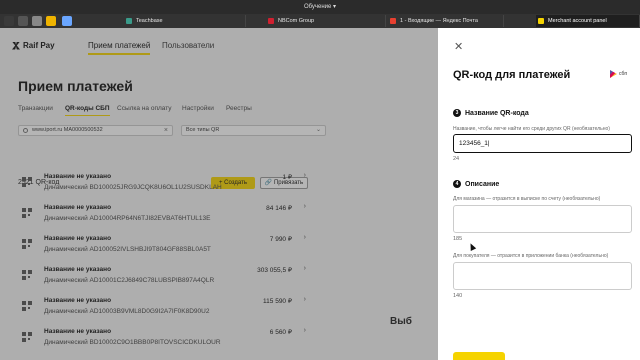 The image size is (640, 360). I want to click on tab-nbcom: NBCom Group, so click(326, 21).